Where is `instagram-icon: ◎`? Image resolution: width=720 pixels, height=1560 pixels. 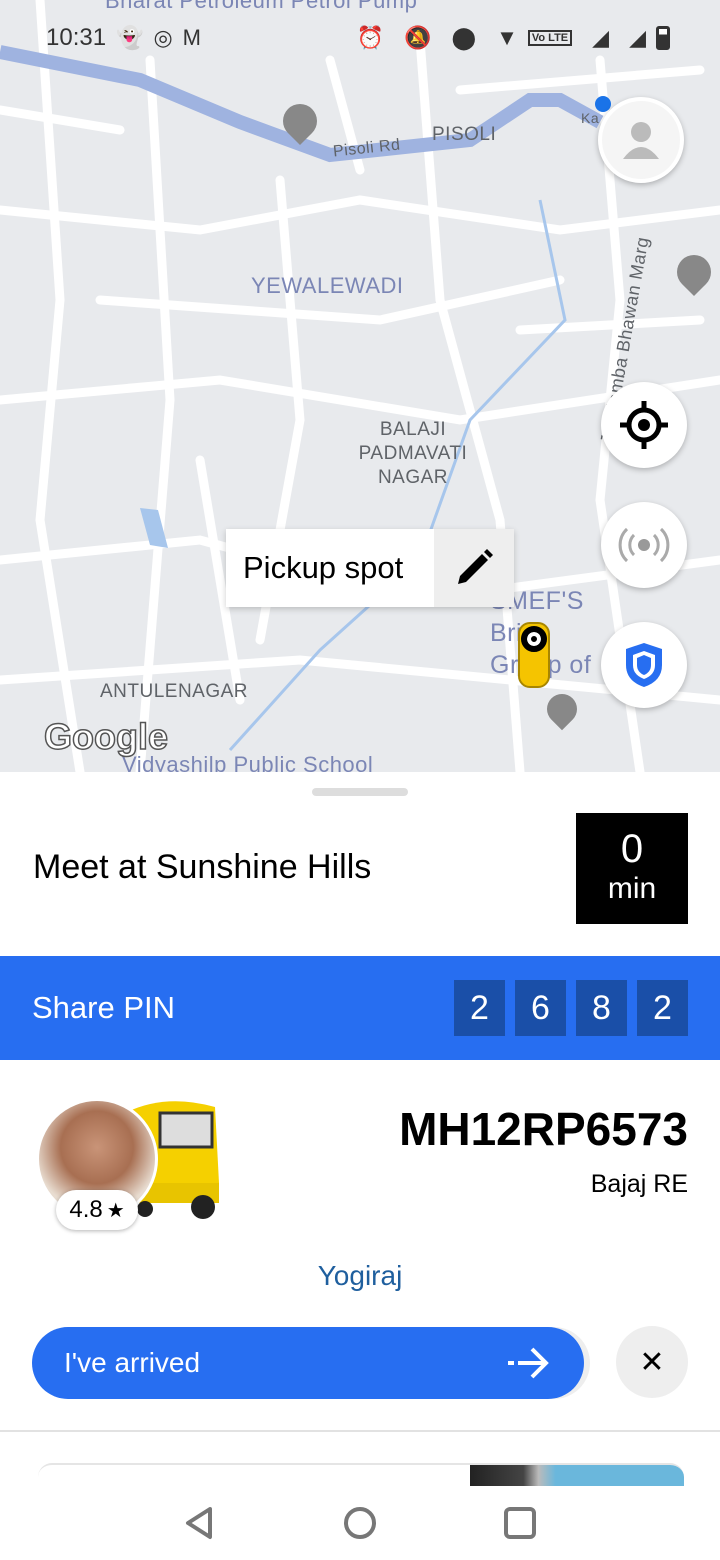 instagram-icon: ◎ is located at coordinates (163, 37).